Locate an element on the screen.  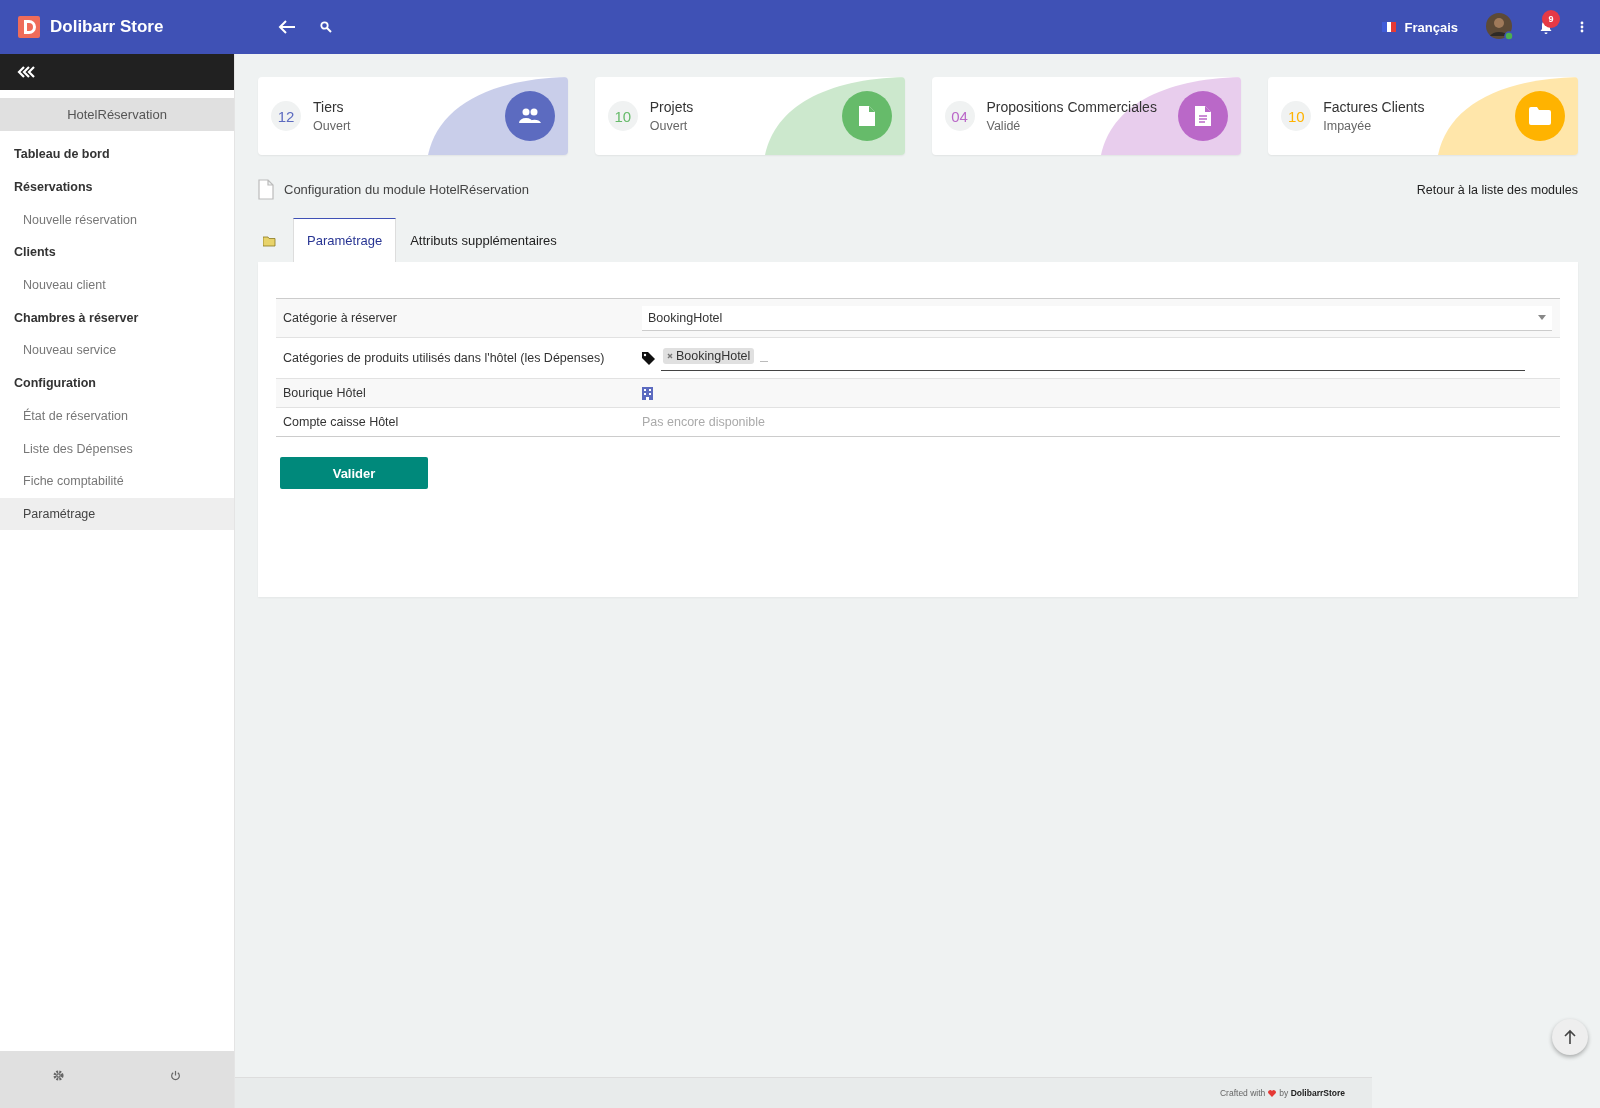
tag-chip: BookingHotel is located at coordinates (709, 356).